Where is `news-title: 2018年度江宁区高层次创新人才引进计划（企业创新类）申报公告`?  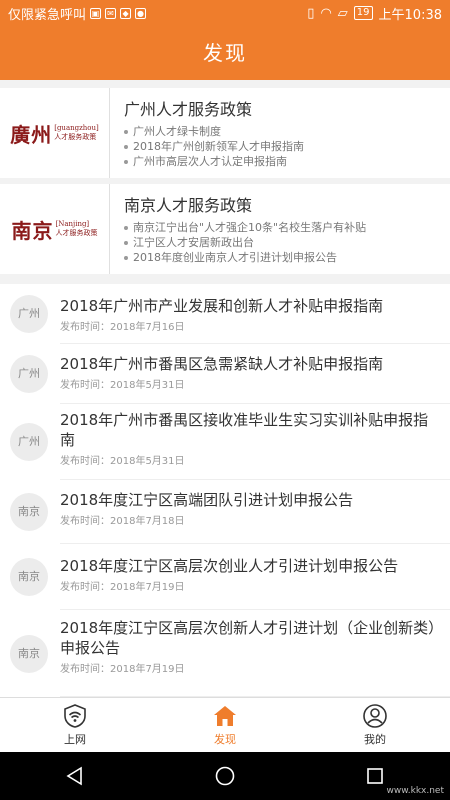 news-title: 2018年度江宁区高层次创新人才引进计划（企业创新类）申报公告 is located at coordinates (248, 638).